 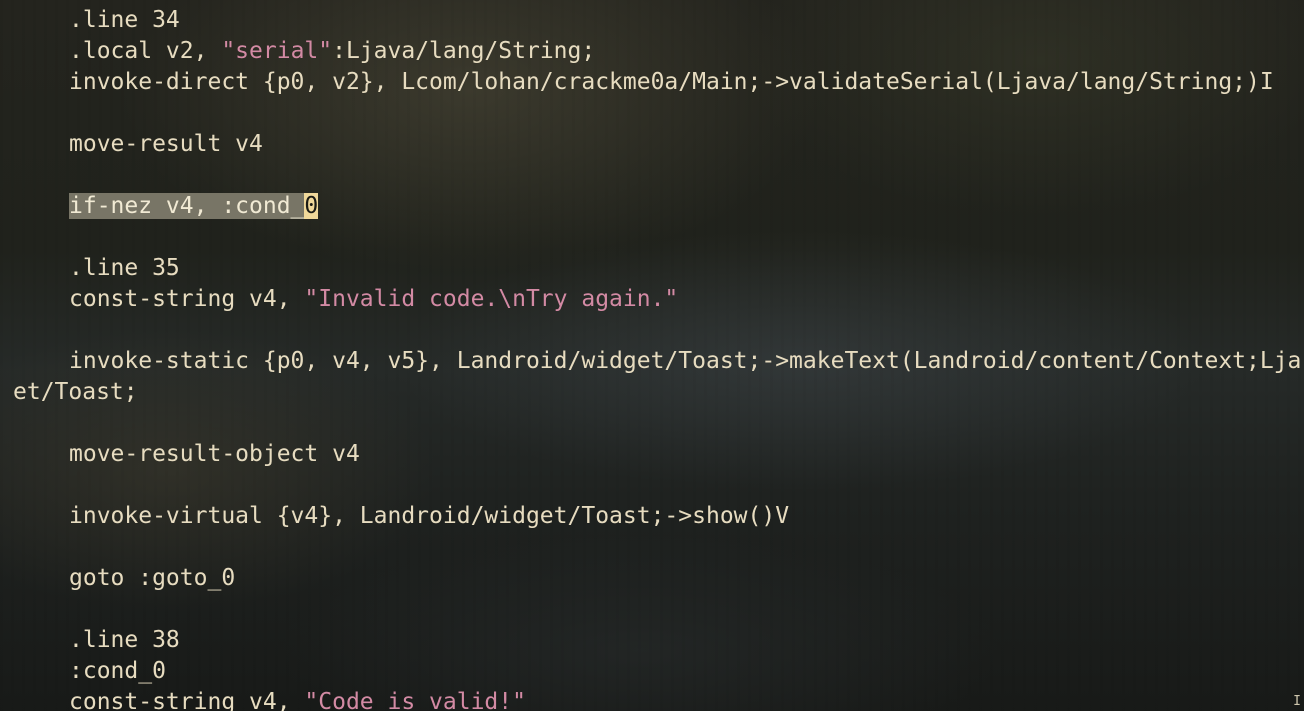 I want to click on code-line: .local v2, "serial":Ljava/lang/String;, so click(x=332, y=51).